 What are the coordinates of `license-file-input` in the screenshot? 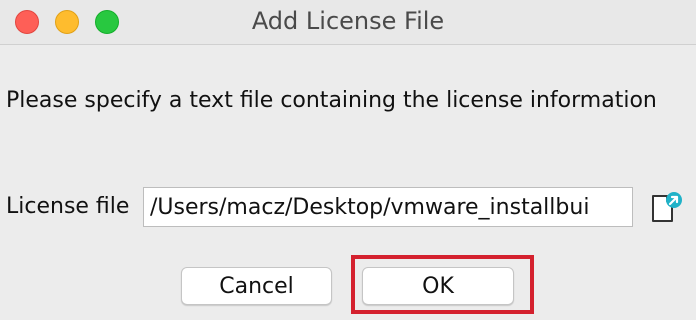 It's located at (388, 207).